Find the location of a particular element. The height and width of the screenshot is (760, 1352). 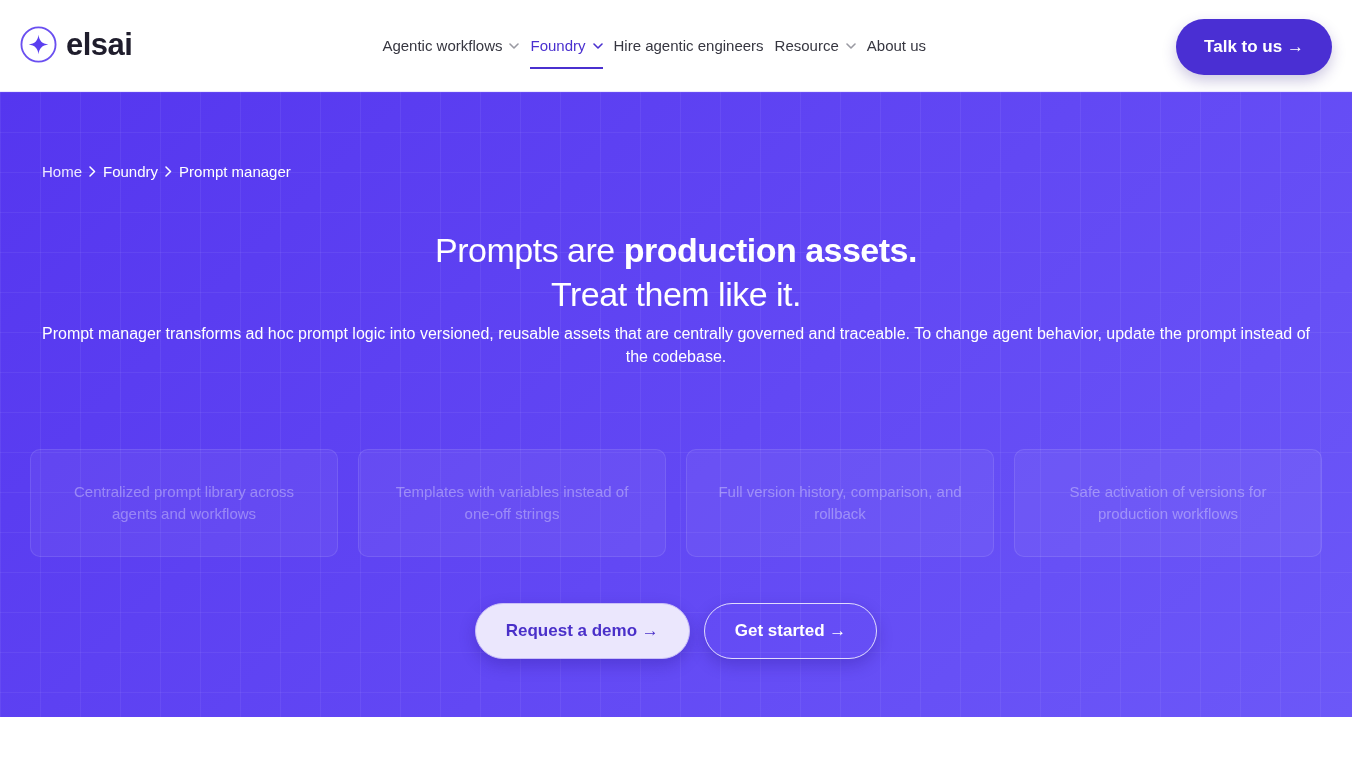

logo-link: elsai is located at coordinates (76, 44).